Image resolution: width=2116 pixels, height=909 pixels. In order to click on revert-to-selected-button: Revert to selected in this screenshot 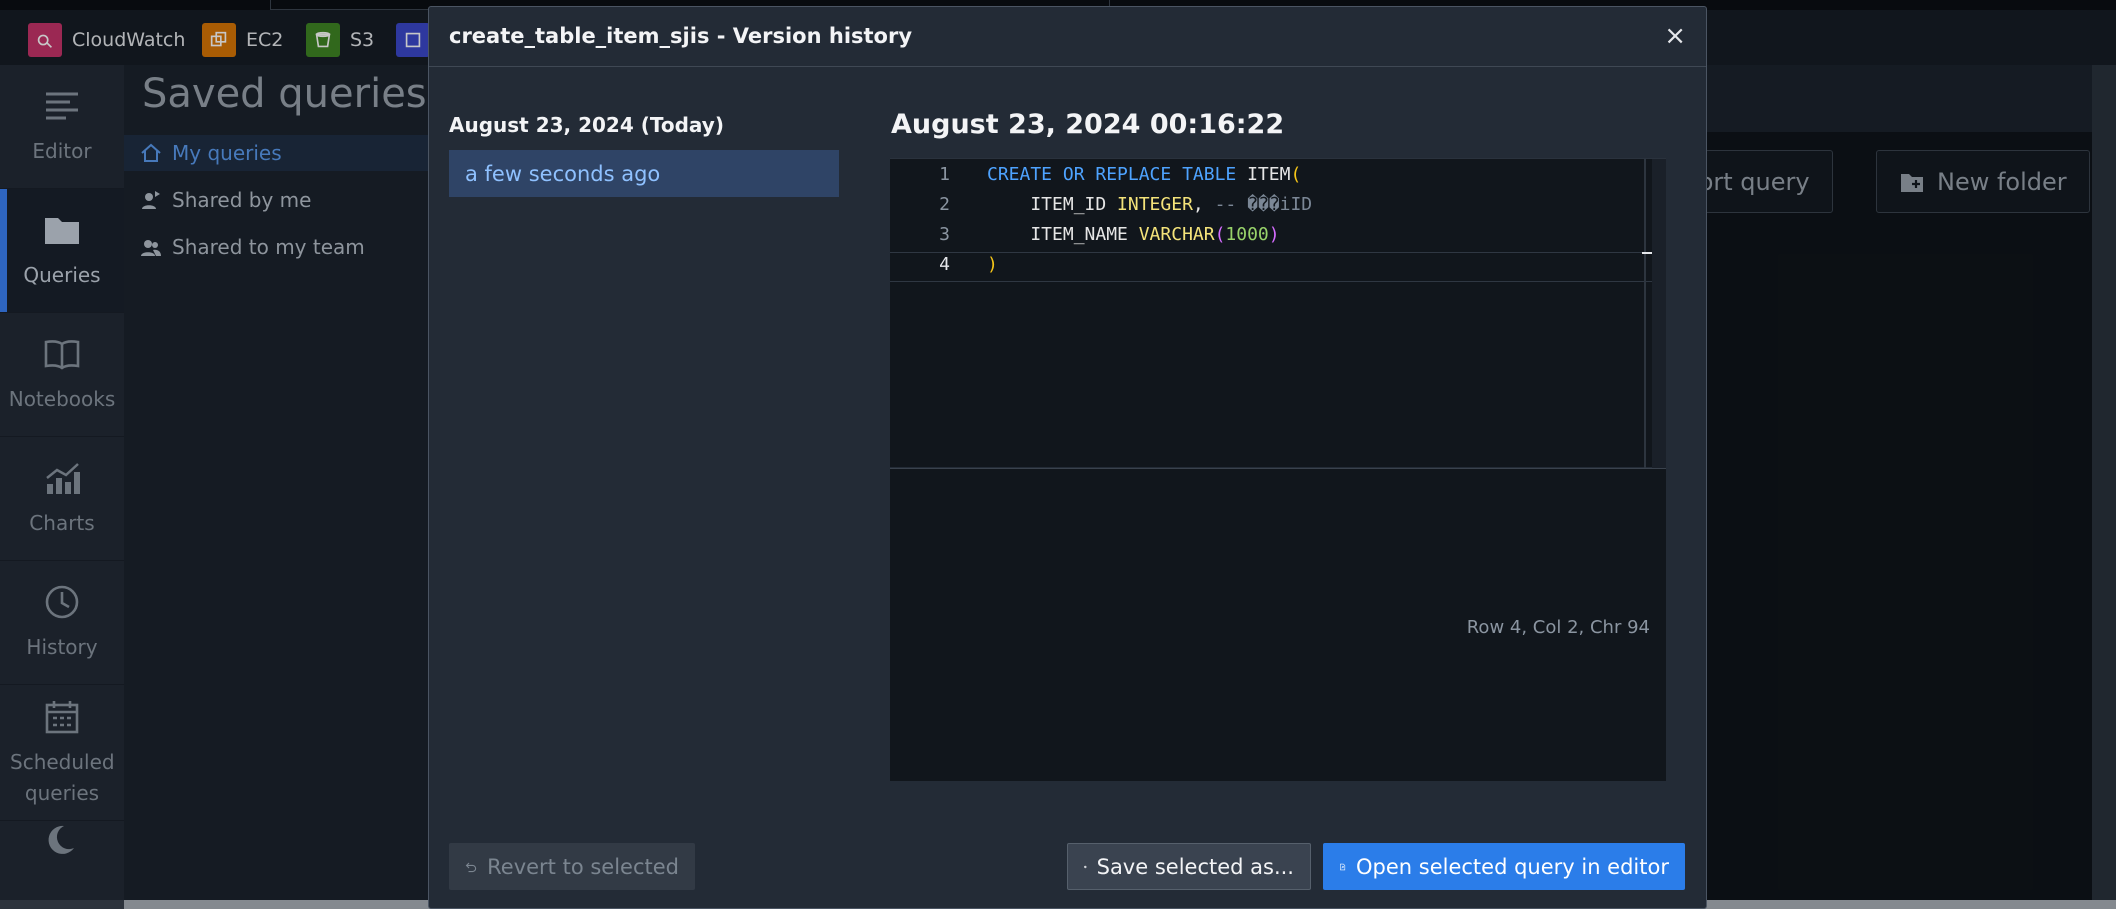, I will do `click(572, 866)`.